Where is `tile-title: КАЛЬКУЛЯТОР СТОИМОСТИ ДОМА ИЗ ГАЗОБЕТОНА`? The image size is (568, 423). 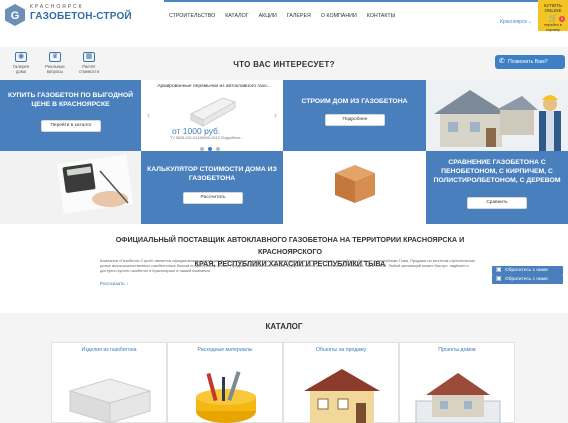 tile-title: КАЛЬКУЛЯТОР СТОИМОСТИ ДОМА ИЗ ГАЗОБЕТОНА is located at coordinates (212, 174).